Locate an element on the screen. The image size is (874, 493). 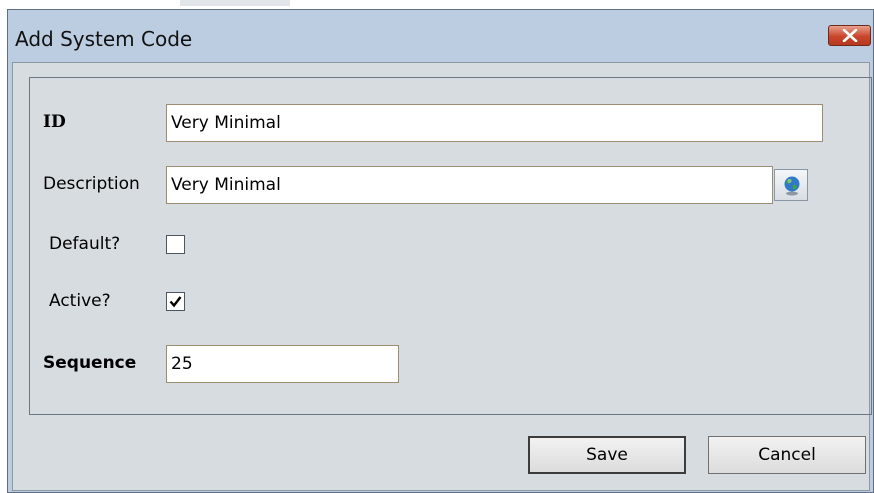
id-label: ID is located at coordinates (54, 122).